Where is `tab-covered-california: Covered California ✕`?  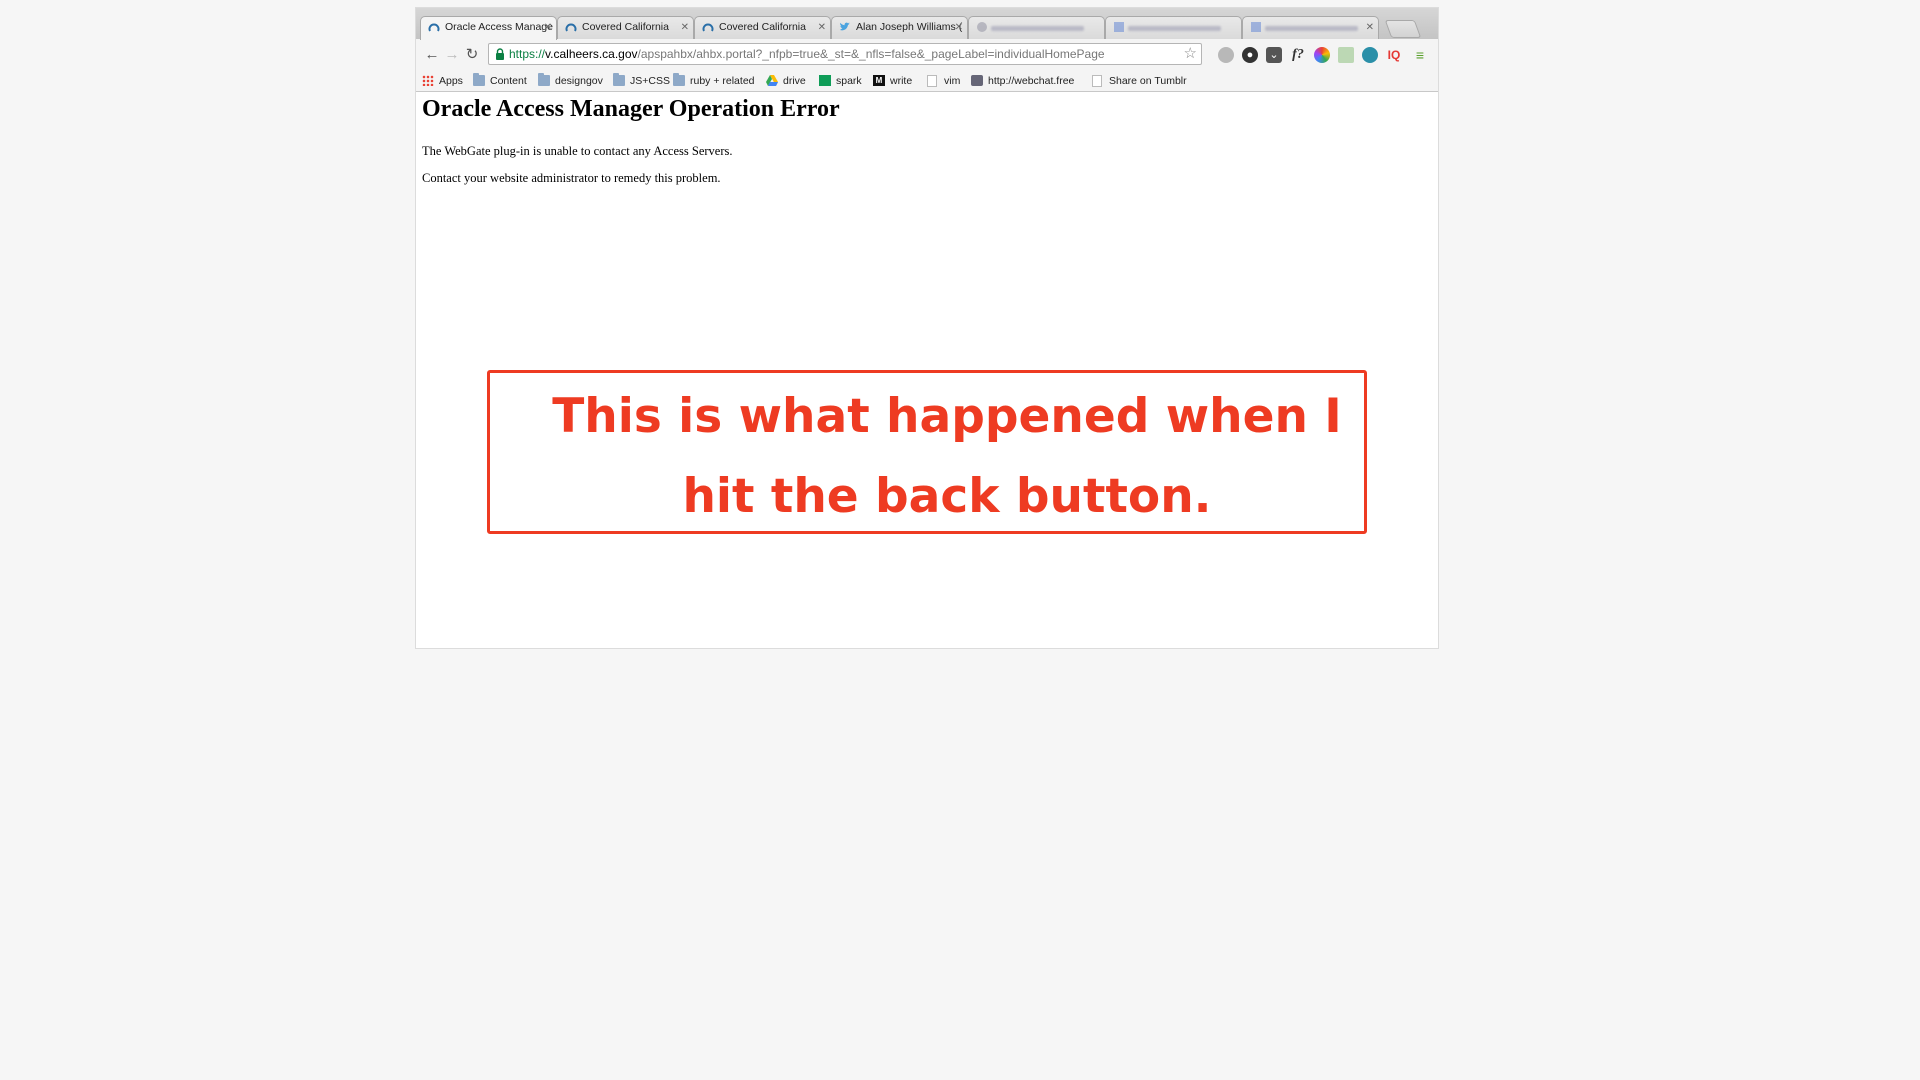 tab-covered-california: Covered California ✕ is located at coordinates (625, 27).